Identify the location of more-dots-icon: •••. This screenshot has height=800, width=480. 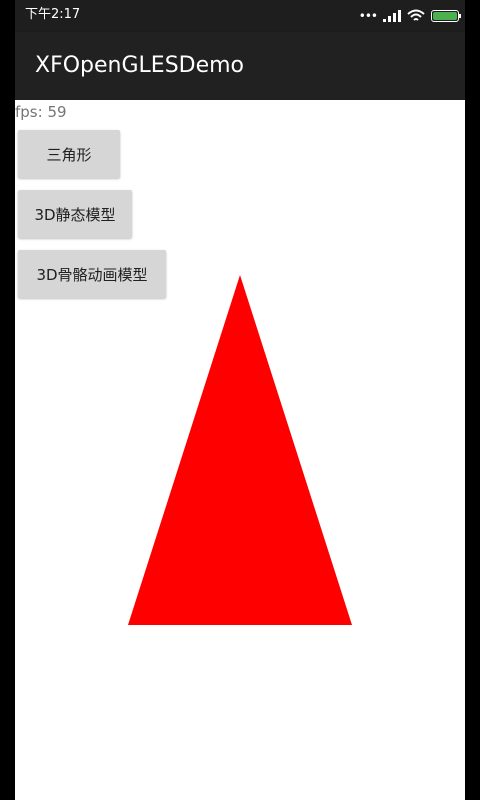
(368, 16).